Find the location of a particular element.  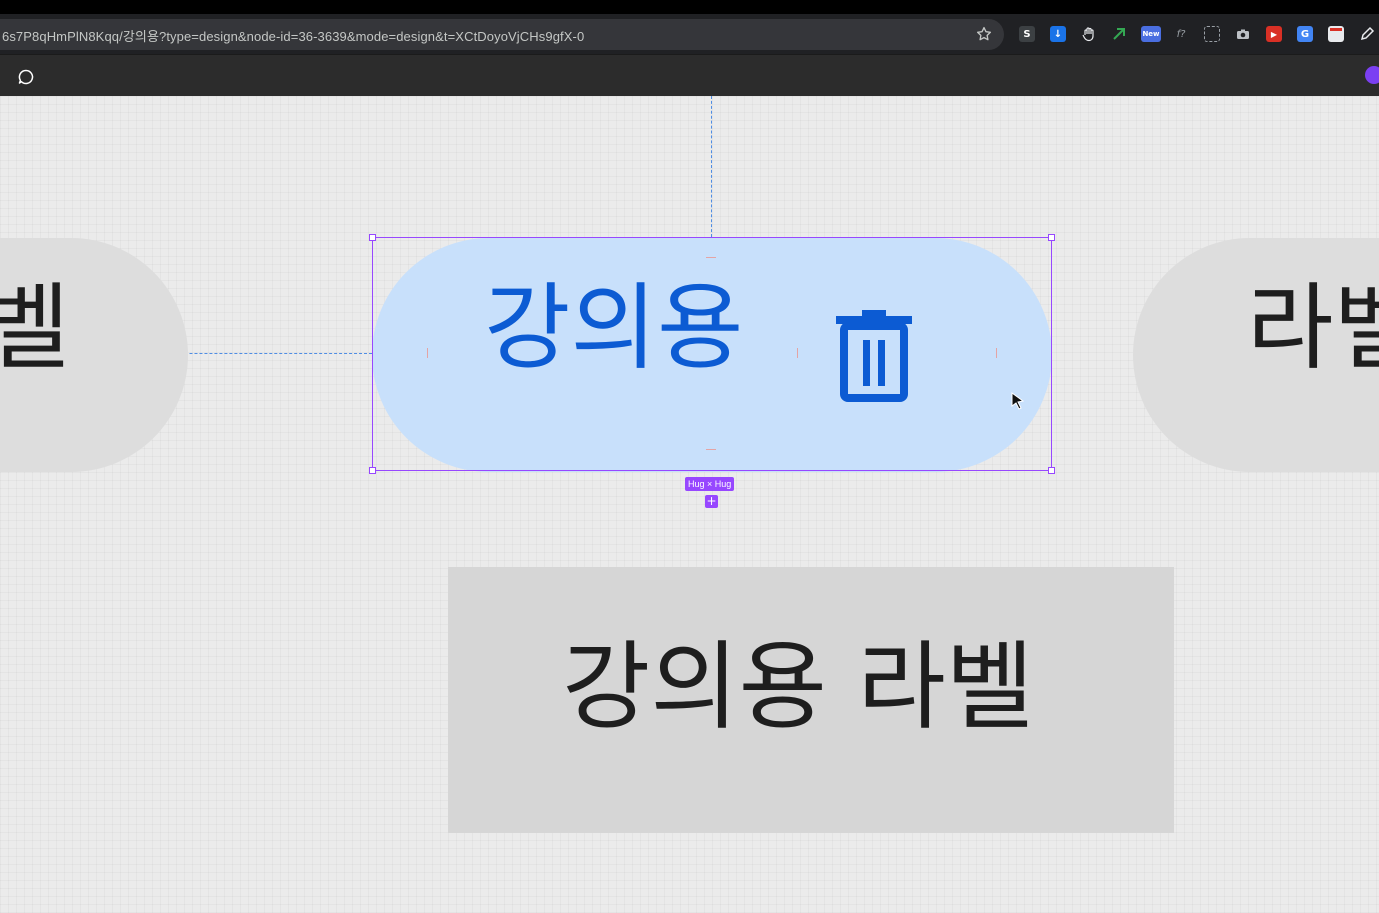

bookmark-star-icon is located at coordinates (984, 34).